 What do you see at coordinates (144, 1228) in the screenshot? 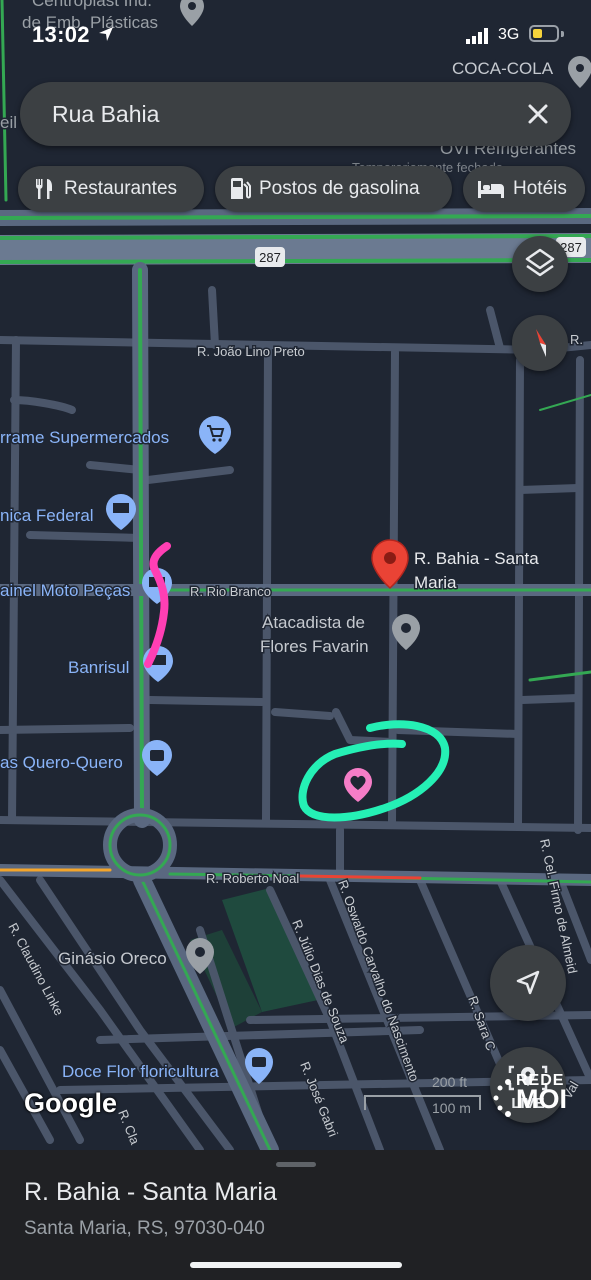
I see `place-address: Santa Maria, RS, 97030-040` at bounding box center [144, 1228].